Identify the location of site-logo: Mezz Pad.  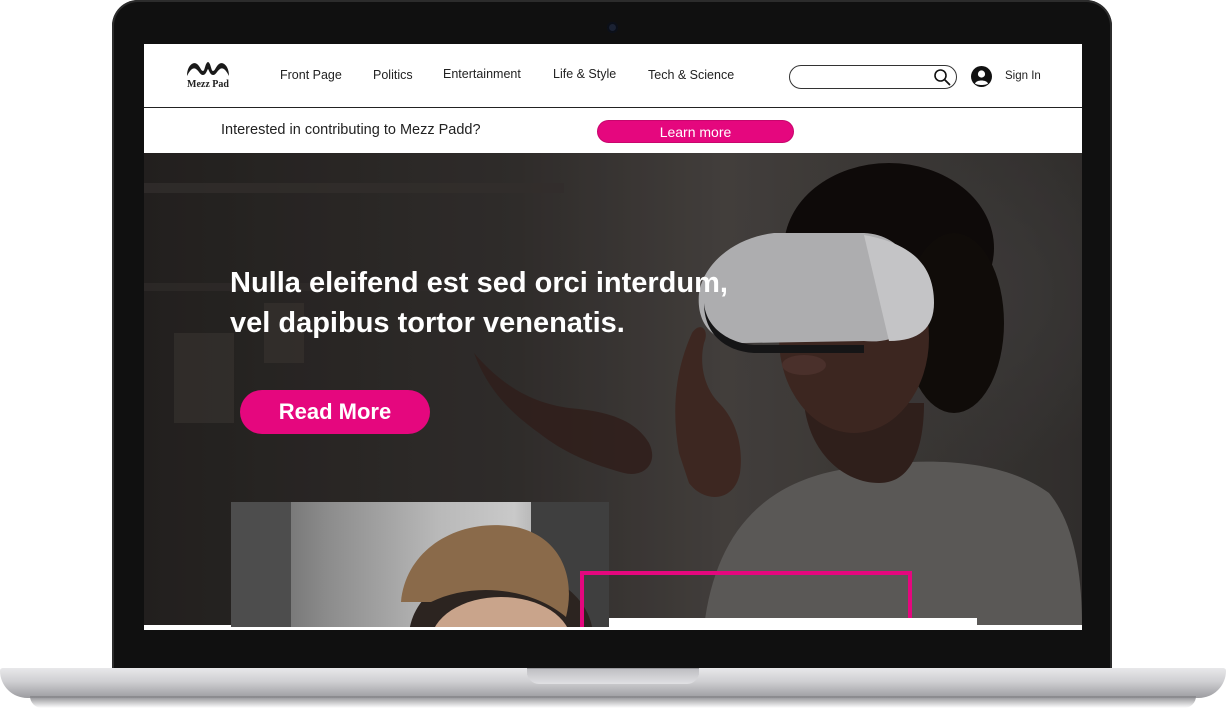
(208, 75).